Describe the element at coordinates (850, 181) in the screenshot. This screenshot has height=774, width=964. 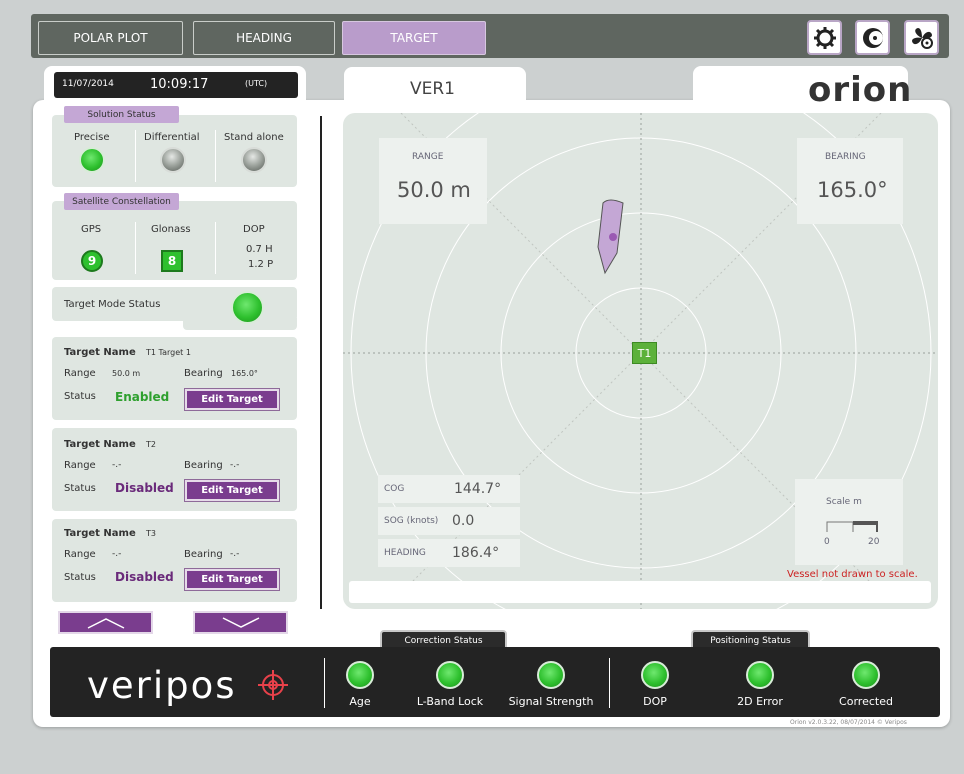
I see `bearing-readout: BEARING 165.0°` at that location.